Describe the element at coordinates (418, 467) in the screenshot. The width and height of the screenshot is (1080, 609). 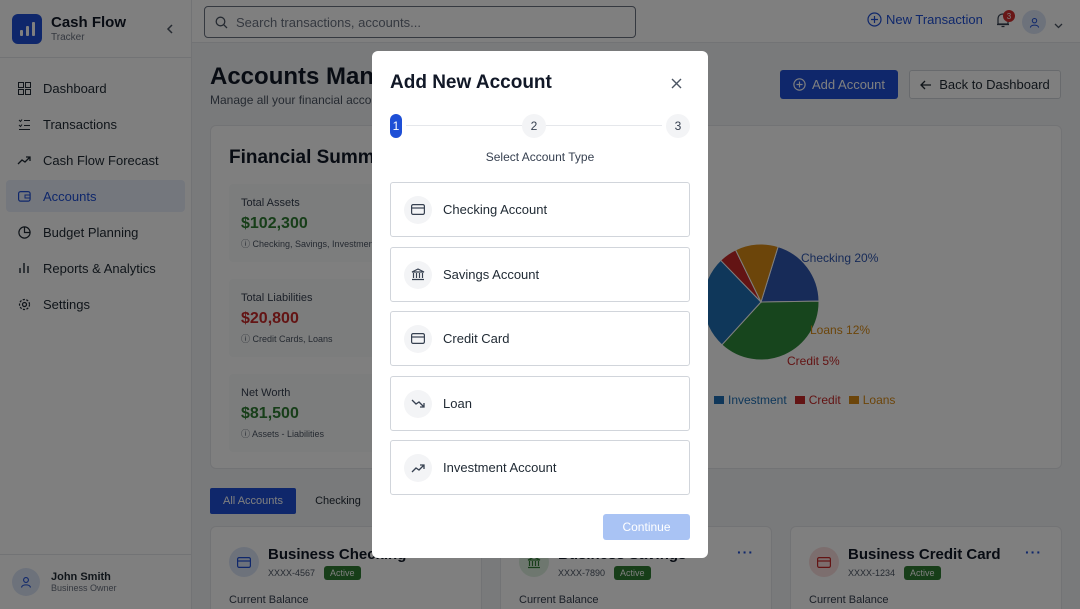
I see `trending-up-icon` at that location.